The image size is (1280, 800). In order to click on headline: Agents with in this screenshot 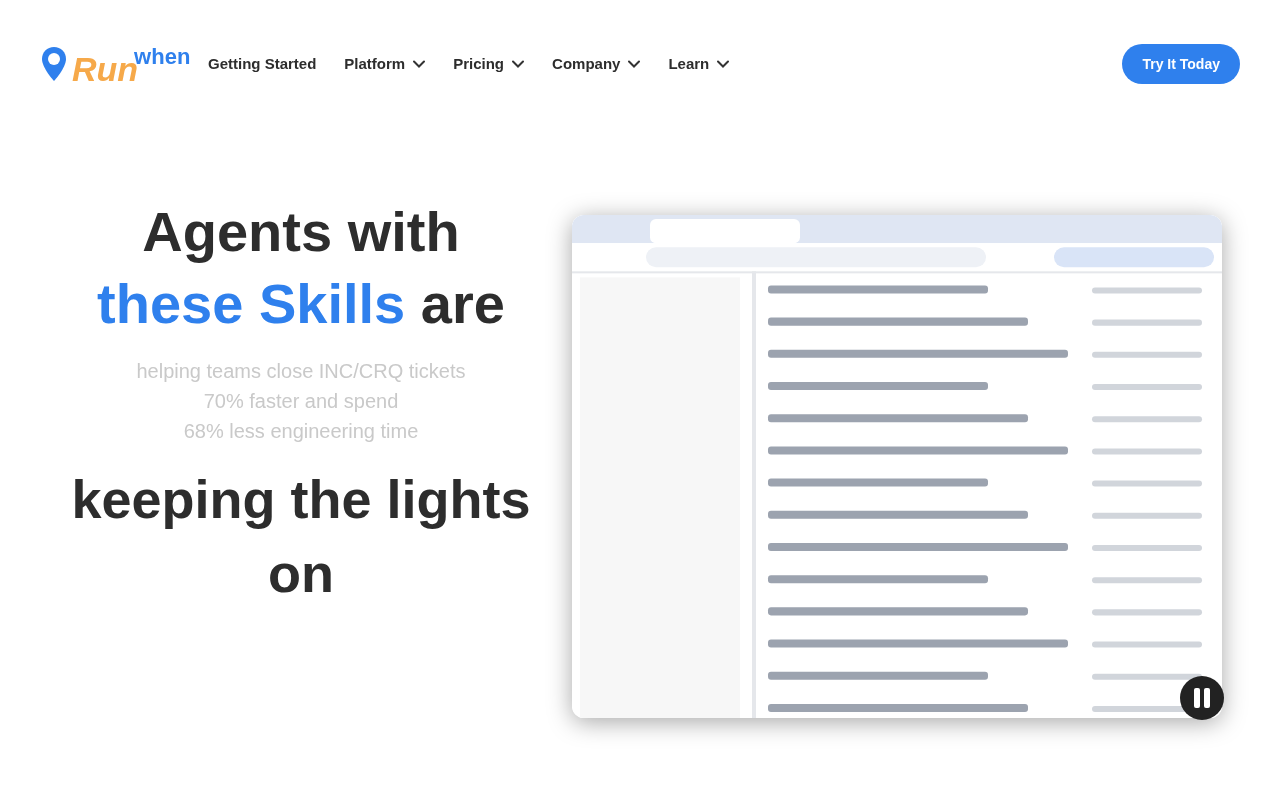, I will do `click(301, 232)`.